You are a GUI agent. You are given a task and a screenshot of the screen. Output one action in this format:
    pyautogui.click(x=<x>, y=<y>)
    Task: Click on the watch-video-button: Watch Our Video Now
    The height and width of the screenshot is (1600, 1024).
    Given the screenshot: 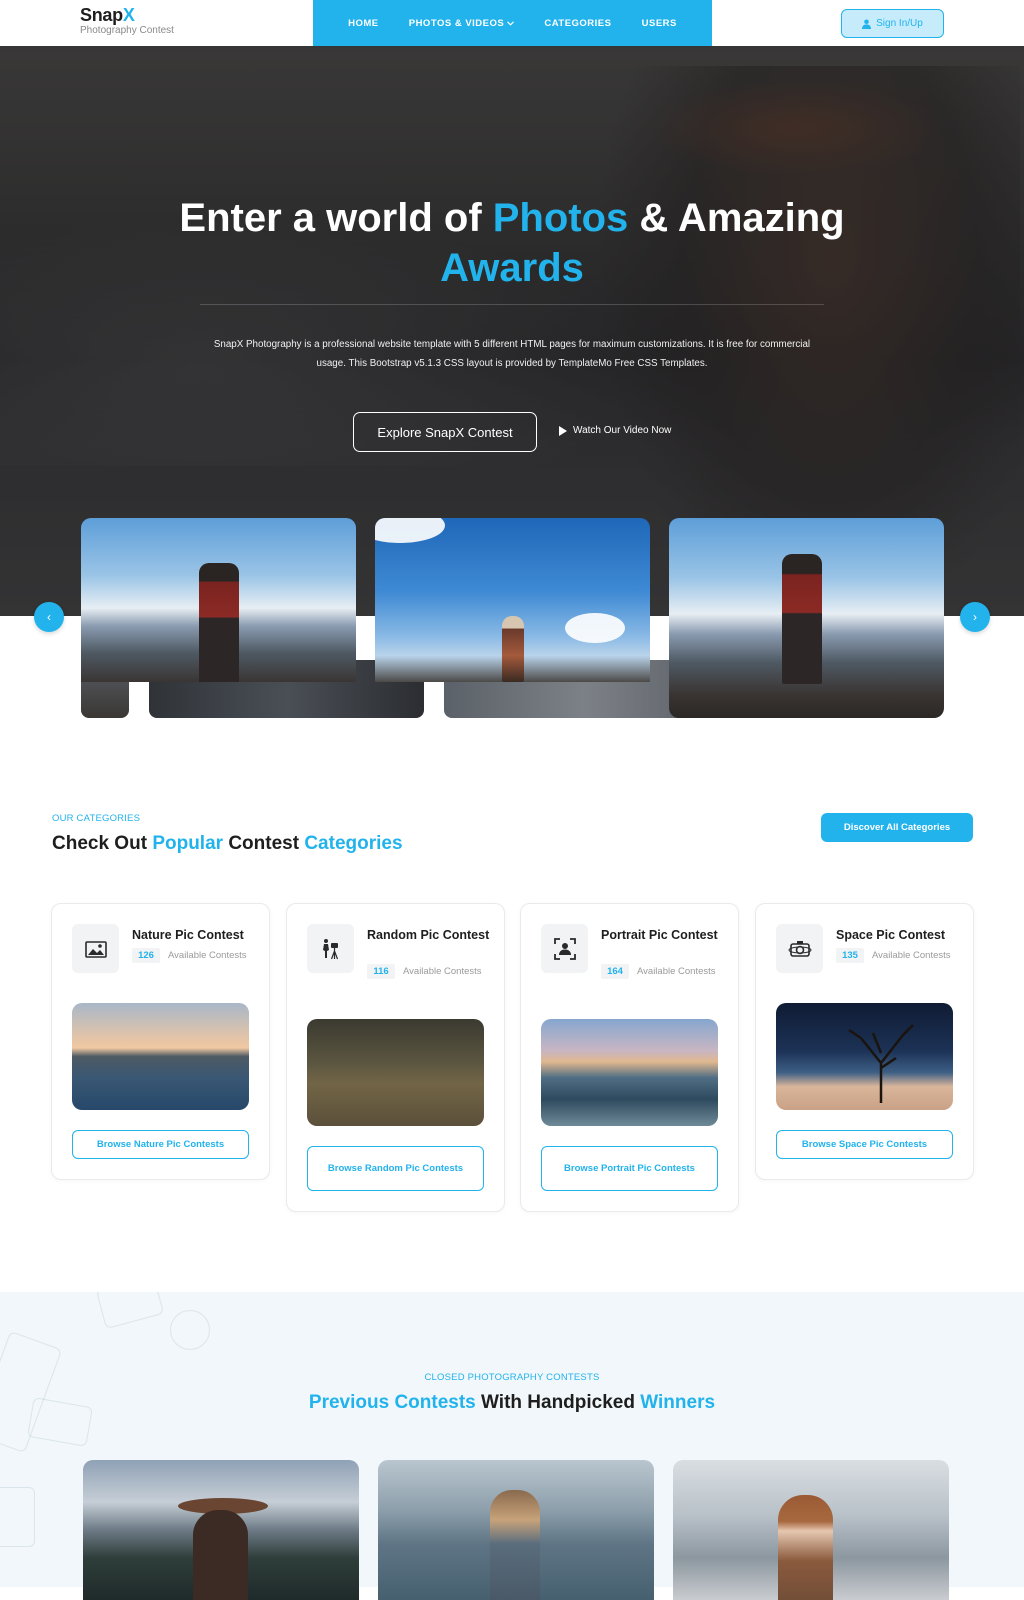 What is the action you would take?
    pyautogui.click(x=615, y=430)
    